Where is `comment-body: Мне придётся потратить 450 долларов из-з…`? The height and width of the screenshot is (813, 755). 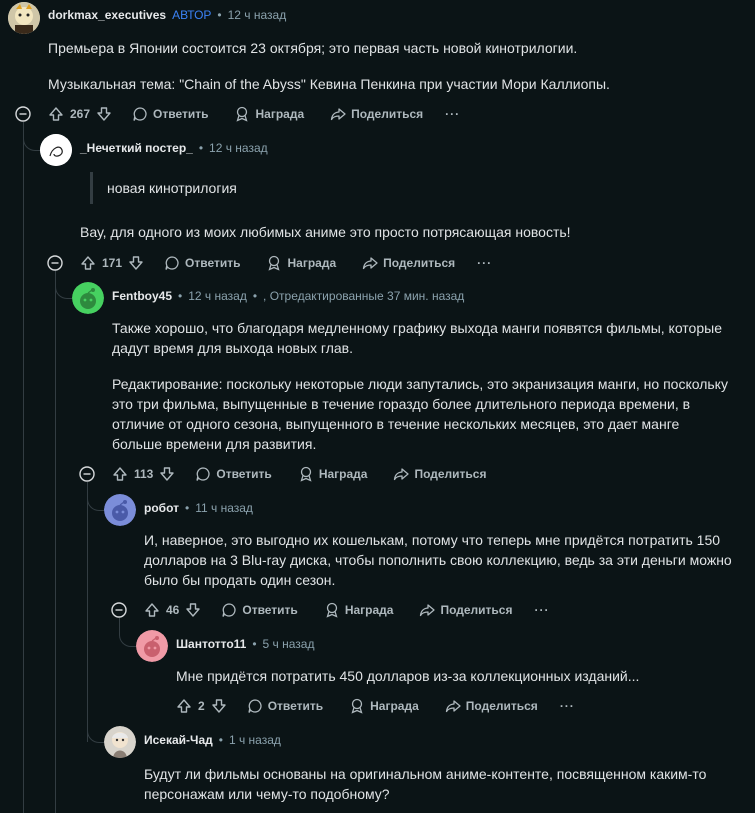
comment-body: Мне придётся потратить 450 долларов из-з… is located at coordinates (456, 676).